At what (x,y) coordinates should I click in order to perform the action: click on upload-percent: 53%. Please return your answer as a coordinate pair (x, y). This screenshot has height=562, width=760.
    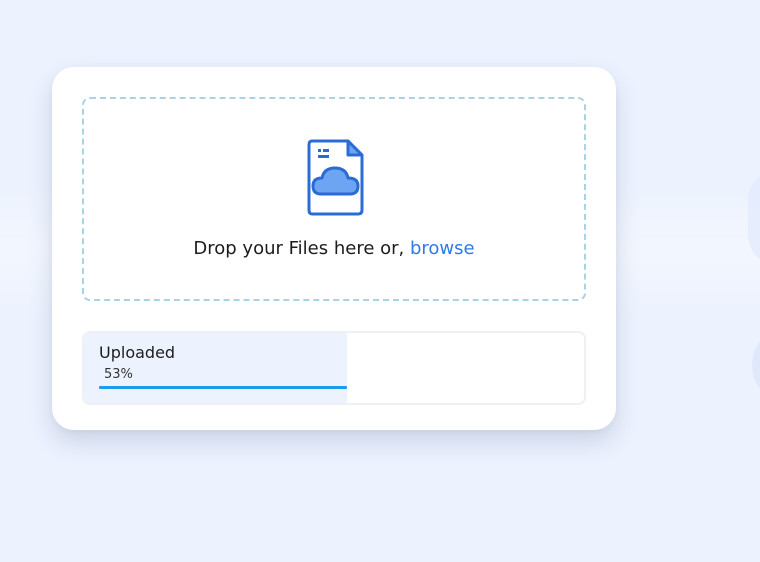
    Looking at the image, I should click on (118, 374).